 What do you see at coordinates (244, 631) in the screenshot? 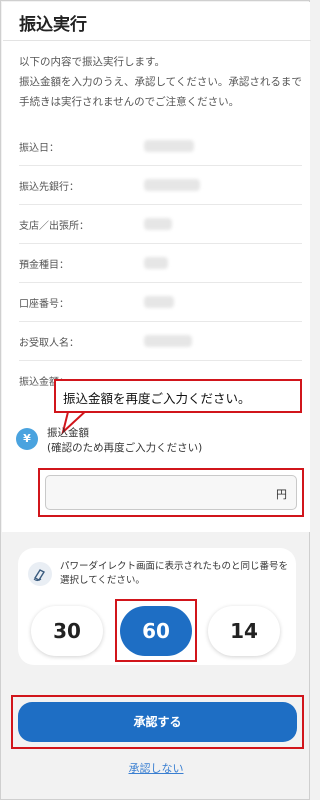
I see `number-option-14: 14` at bounding box center [244, 631].